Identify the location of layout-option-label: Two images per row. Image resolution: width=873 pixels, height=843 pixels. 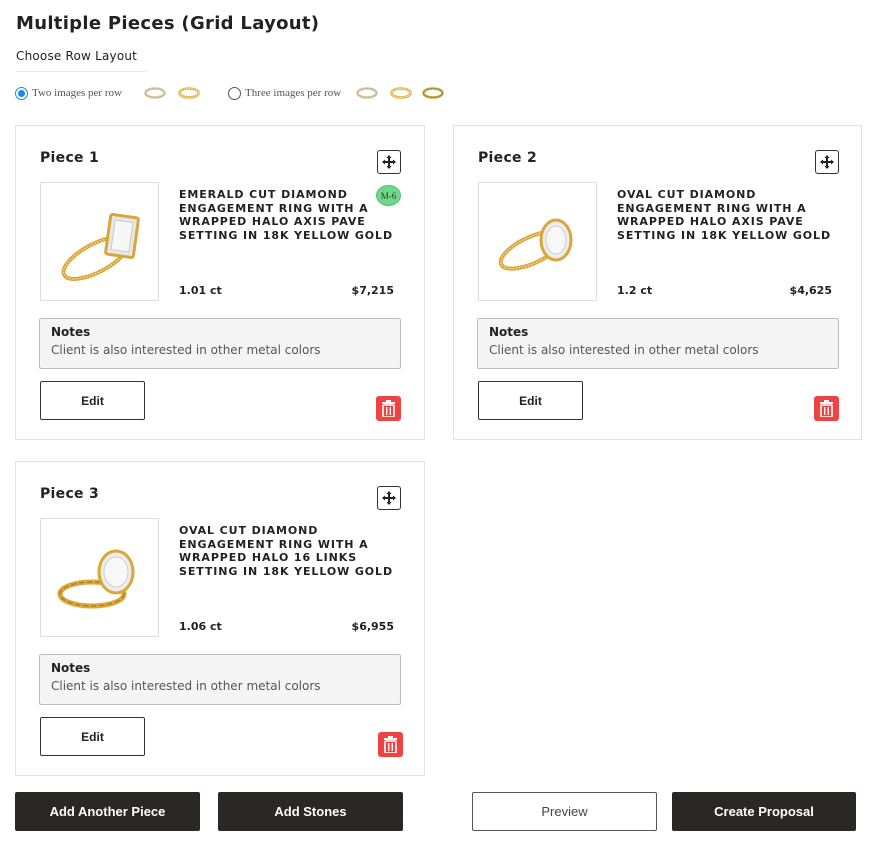
(77, 93).